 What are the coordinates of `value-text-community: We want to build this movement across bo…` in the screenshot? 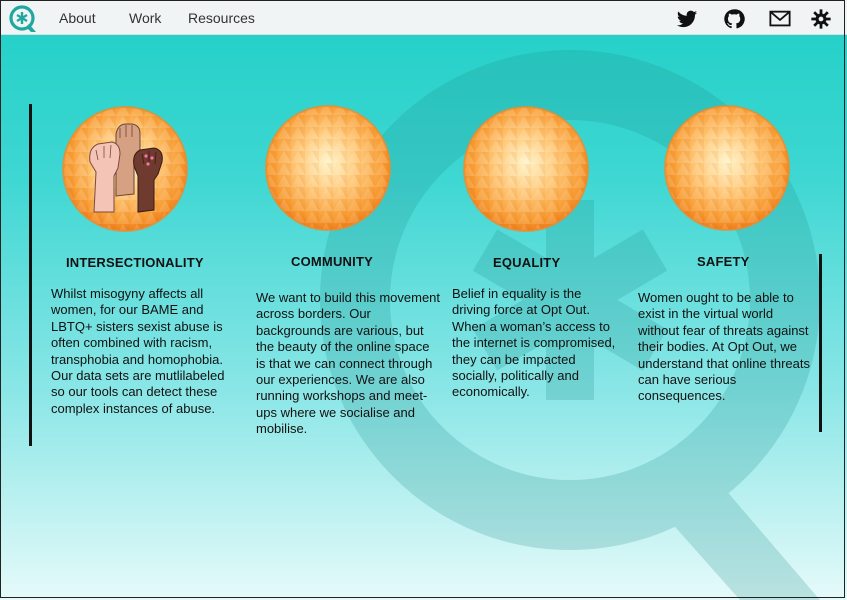 It's located at (348, 363).